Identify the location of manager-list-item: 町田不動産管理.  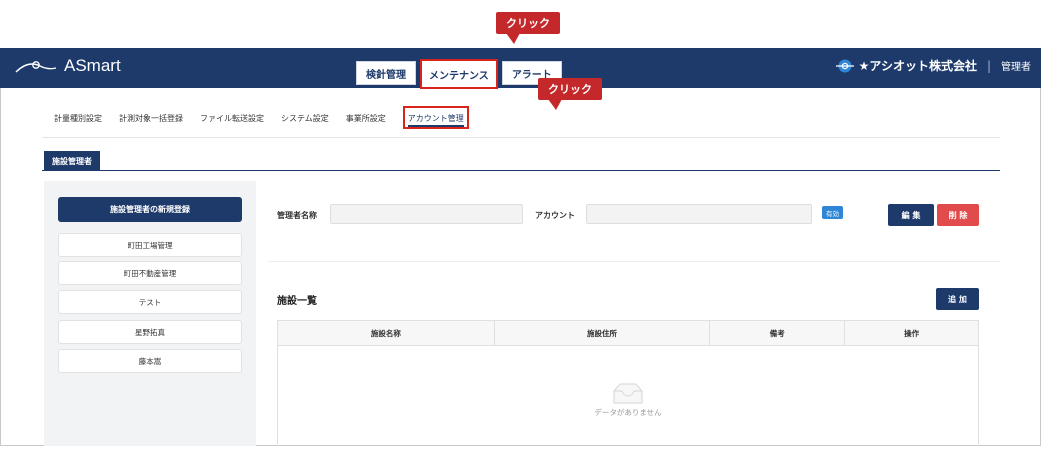
(150, 273).